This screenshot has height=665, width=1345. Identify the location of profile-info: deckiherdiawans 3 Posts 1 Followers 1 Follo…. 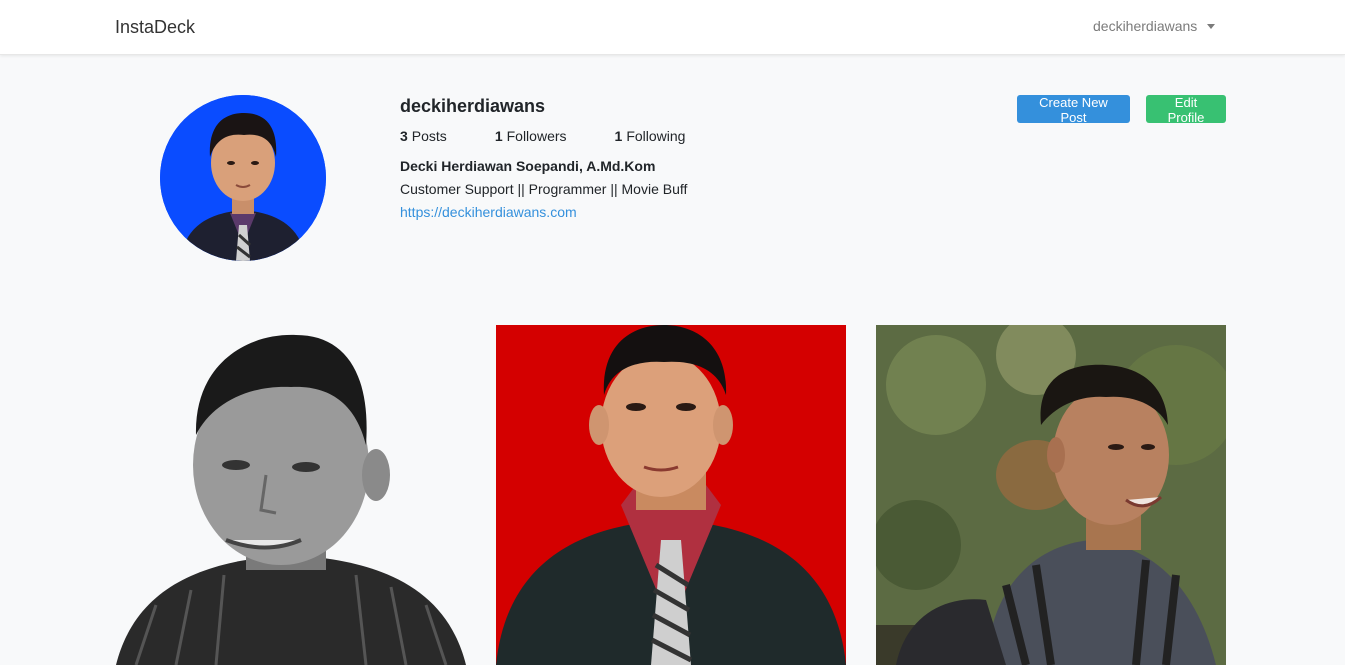
(610, 158).